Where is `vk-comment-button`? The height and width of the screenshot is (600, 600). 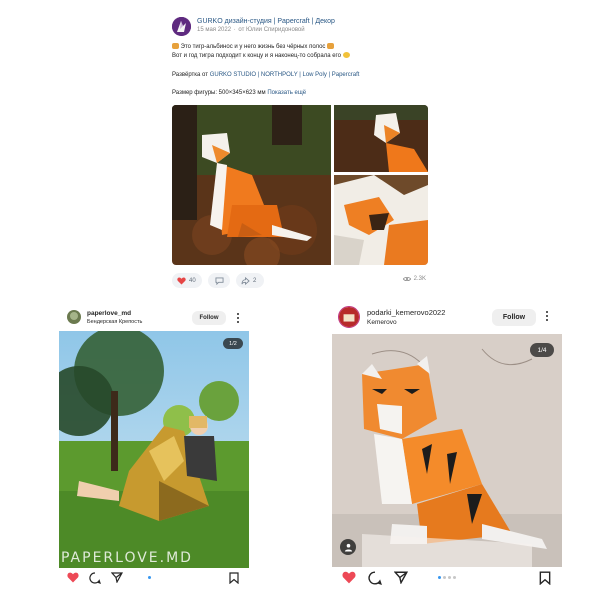
vk-comment-button is located at coordinates (219, 280).